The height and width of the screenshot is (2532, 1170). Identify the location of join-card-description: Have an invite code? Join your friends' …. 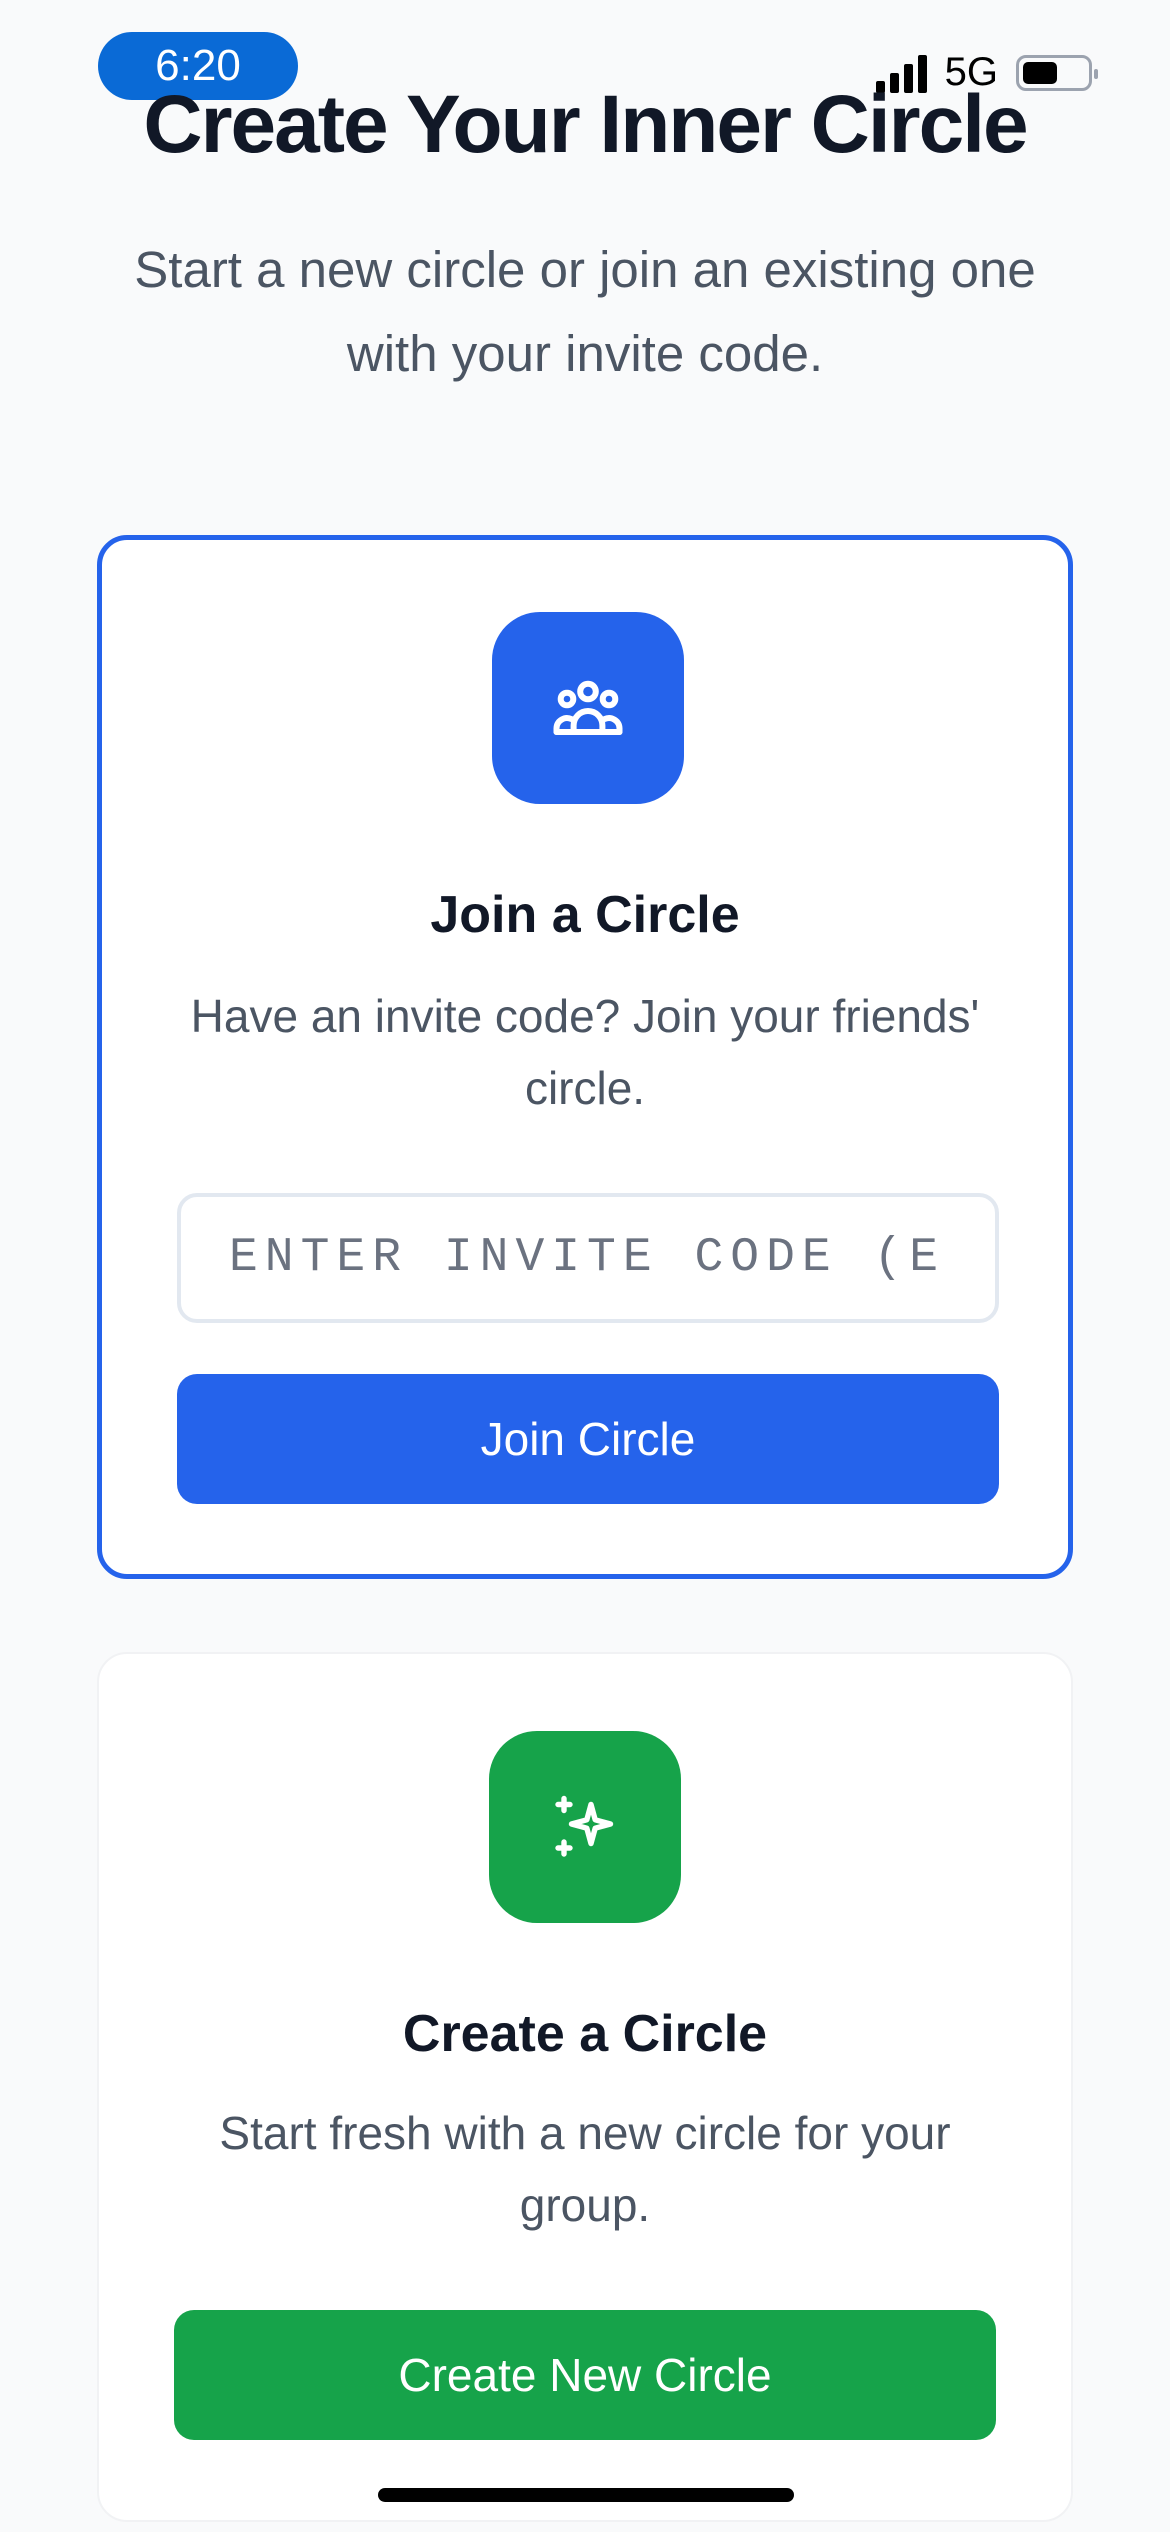
(585, 1052).